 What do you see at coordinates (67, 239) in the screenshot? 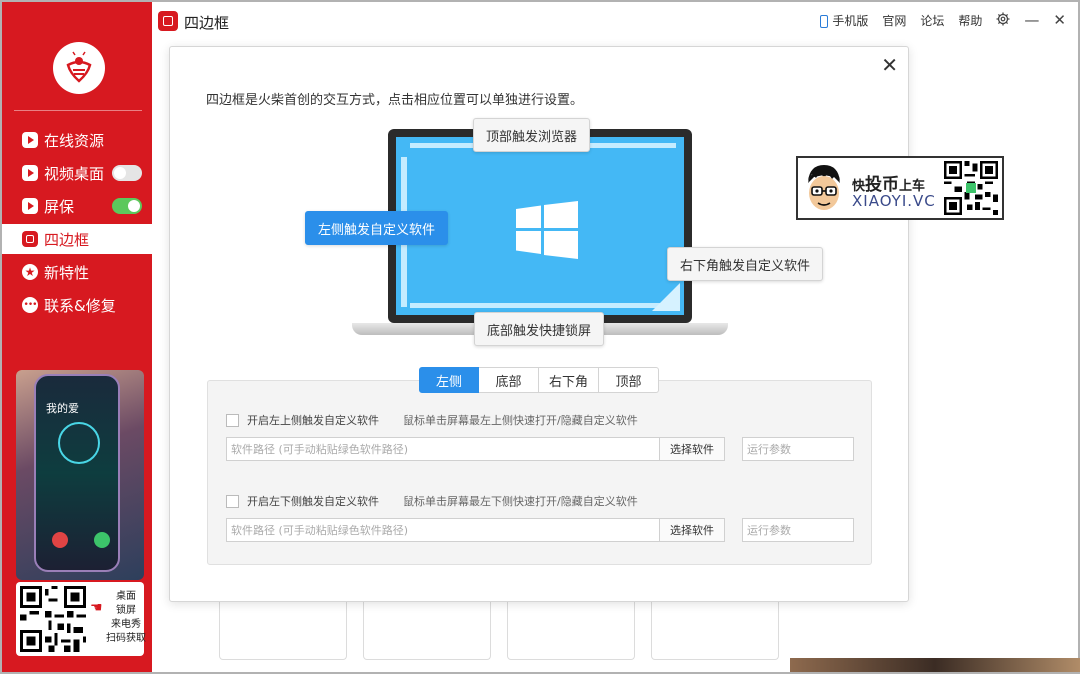
I see `sidebar-item-label: 四边框` at bounding box center [67, 239].